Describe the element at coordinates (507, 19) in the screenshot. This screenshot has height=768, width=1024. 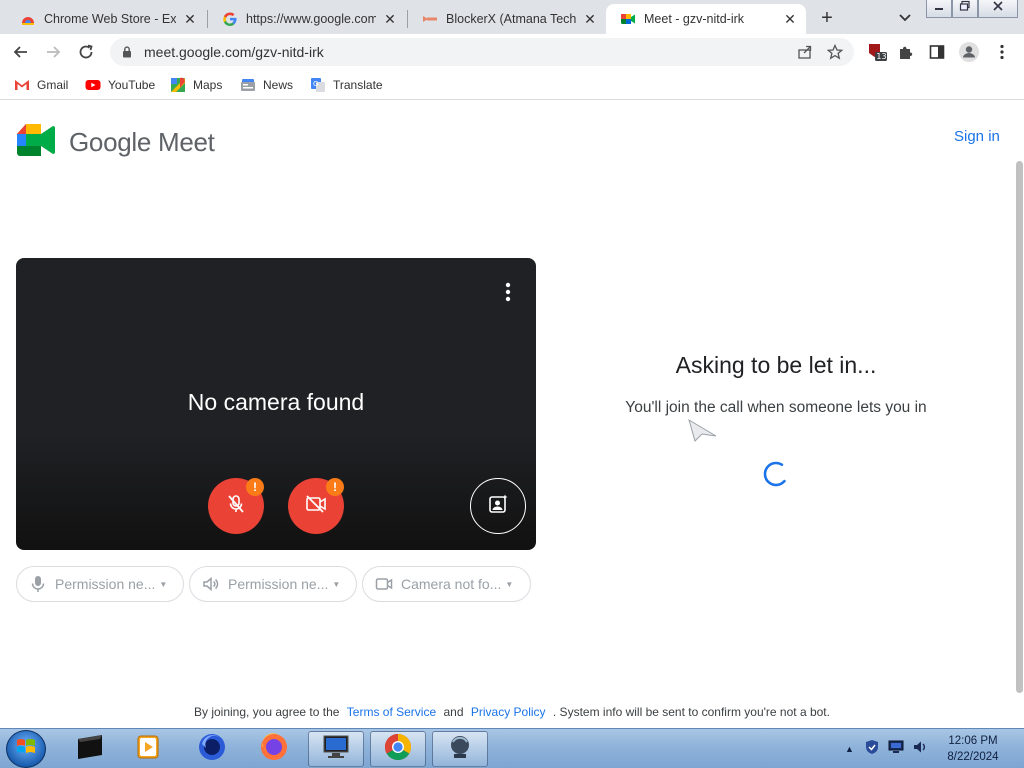
I see `tab-blockerx: BlockerX (Atmana Tech) ✕` at that location.